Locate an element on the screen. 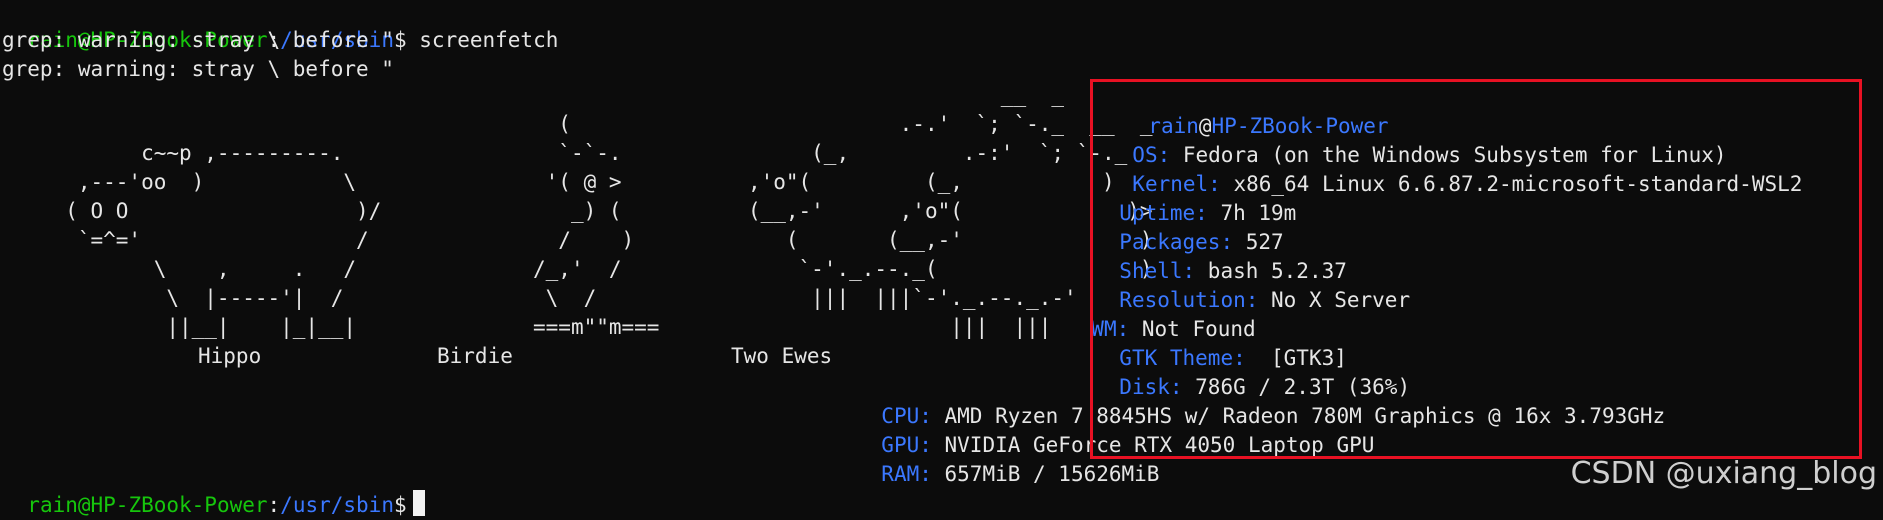  watermark: CSDN @uxiang_blog is located at coordinates (1723, 473).